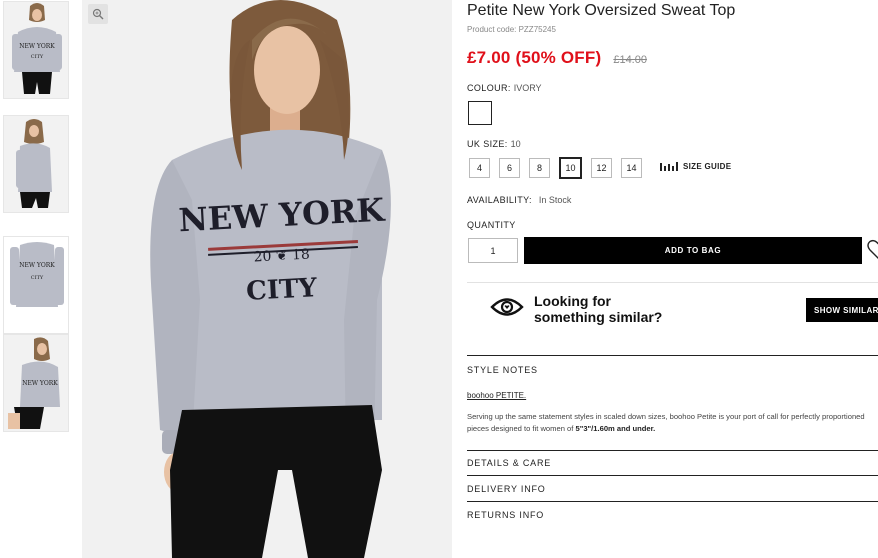 The width and height of the screenshot is (878, 558). I want to click on price-row: £7.00 (50% OFF) £14.00, so click(557, 58).